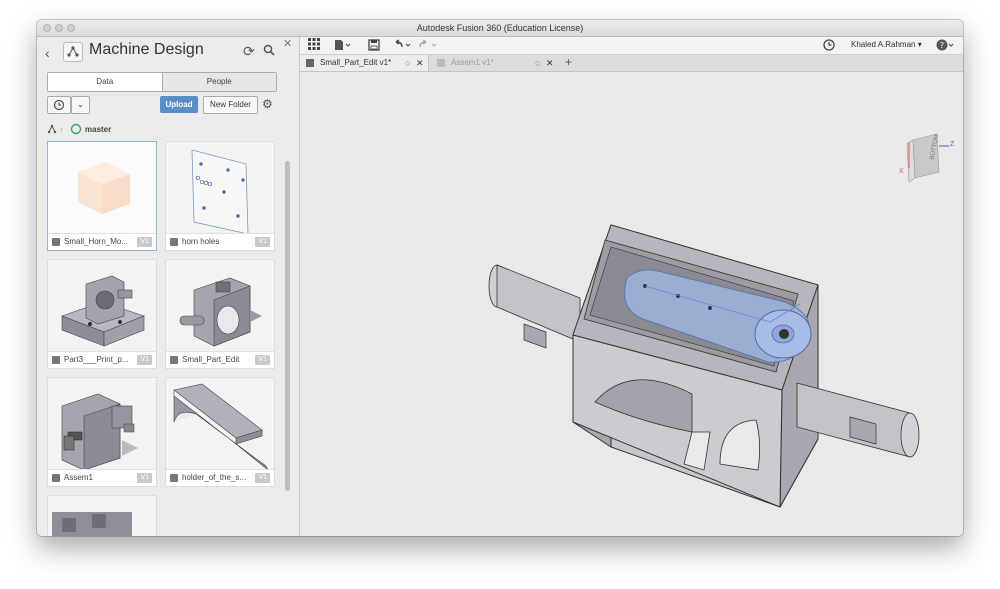 The image size is (1000, 589). I want to click on file-card: holder_of_the_s... V1, so click(220, 432).